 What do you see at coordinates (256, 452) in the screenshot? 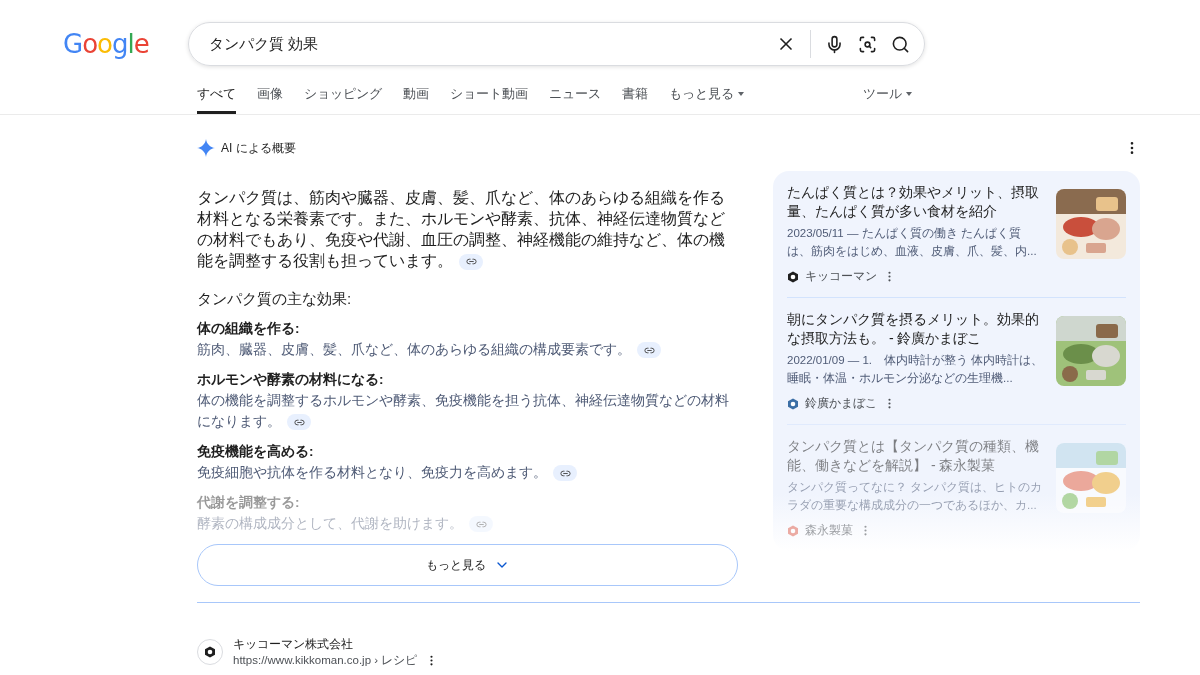
I see `point-heading: 免疫機能を高める:` at bounding box center [256, 452].